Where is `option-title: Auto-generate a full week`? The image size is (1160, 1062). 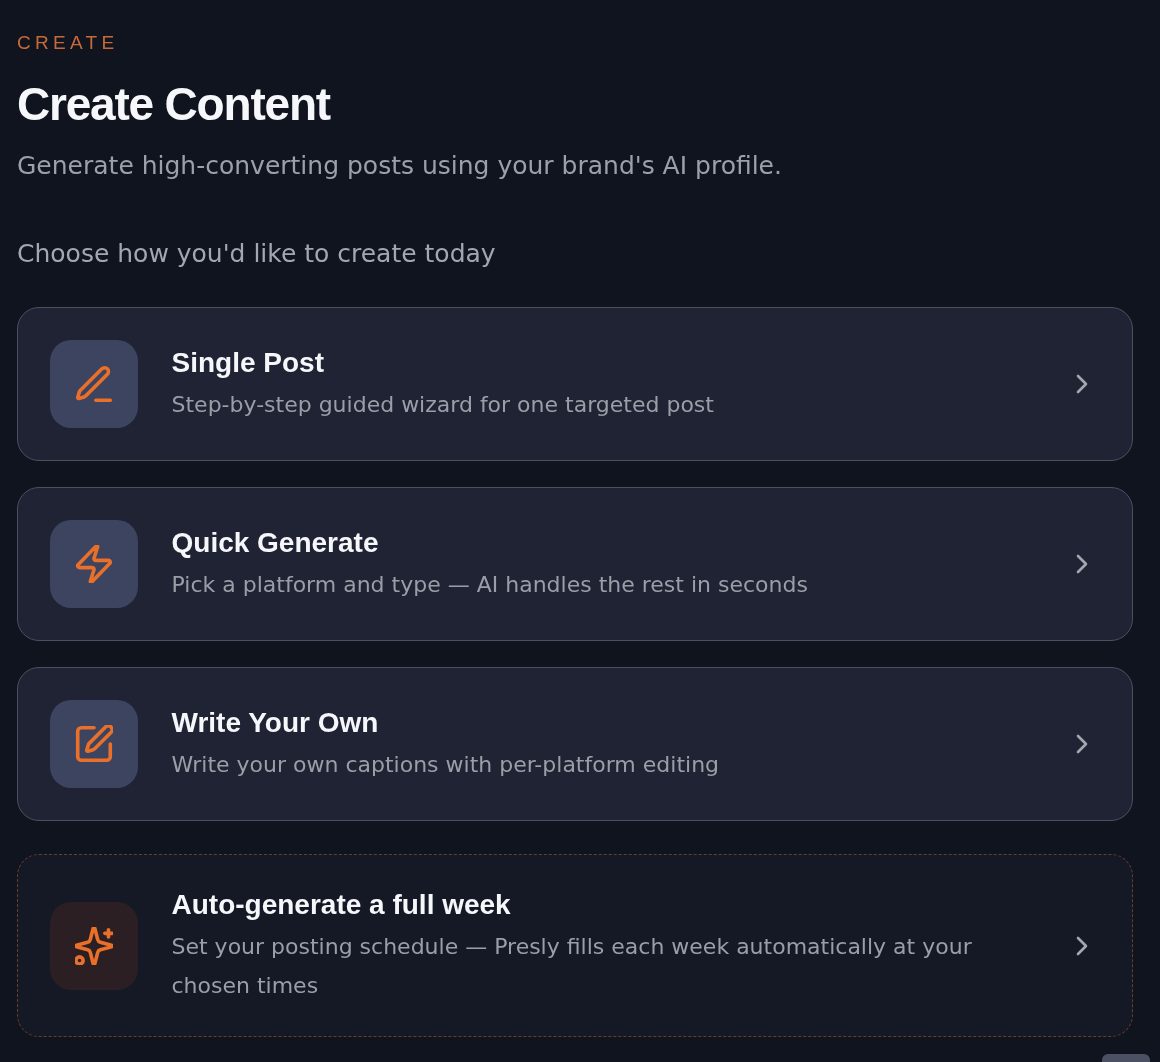
option-title: Auto-generate a full week is located at coordinates (341, 904).